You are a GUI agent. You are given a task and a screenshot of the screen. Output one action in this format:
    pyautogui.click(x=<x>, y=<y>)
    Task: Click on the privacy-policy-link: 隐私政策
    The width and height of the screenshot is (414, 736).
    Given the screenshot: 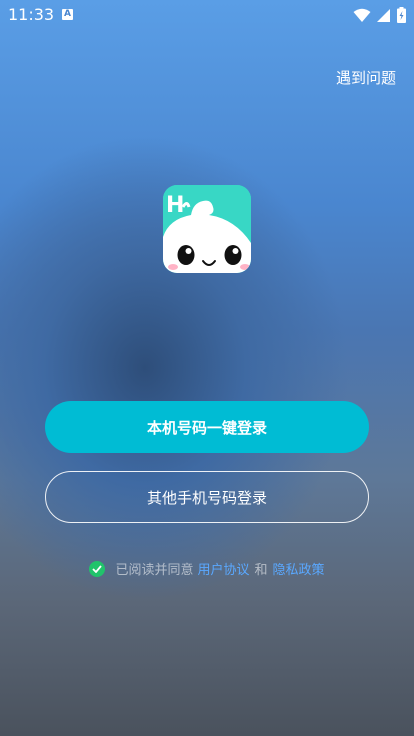 What is the action you would take?
    pyautogui.click(x=299, y=568)
    